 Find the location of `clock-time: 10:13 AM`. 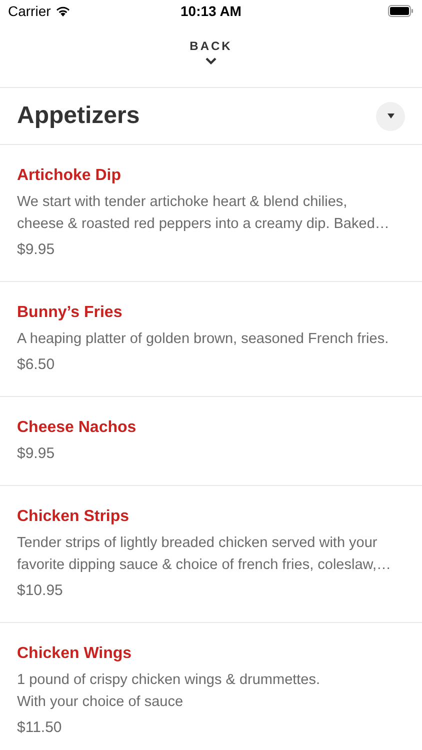

clock-time: 10:13 AM is located at coordinates (211, 11).